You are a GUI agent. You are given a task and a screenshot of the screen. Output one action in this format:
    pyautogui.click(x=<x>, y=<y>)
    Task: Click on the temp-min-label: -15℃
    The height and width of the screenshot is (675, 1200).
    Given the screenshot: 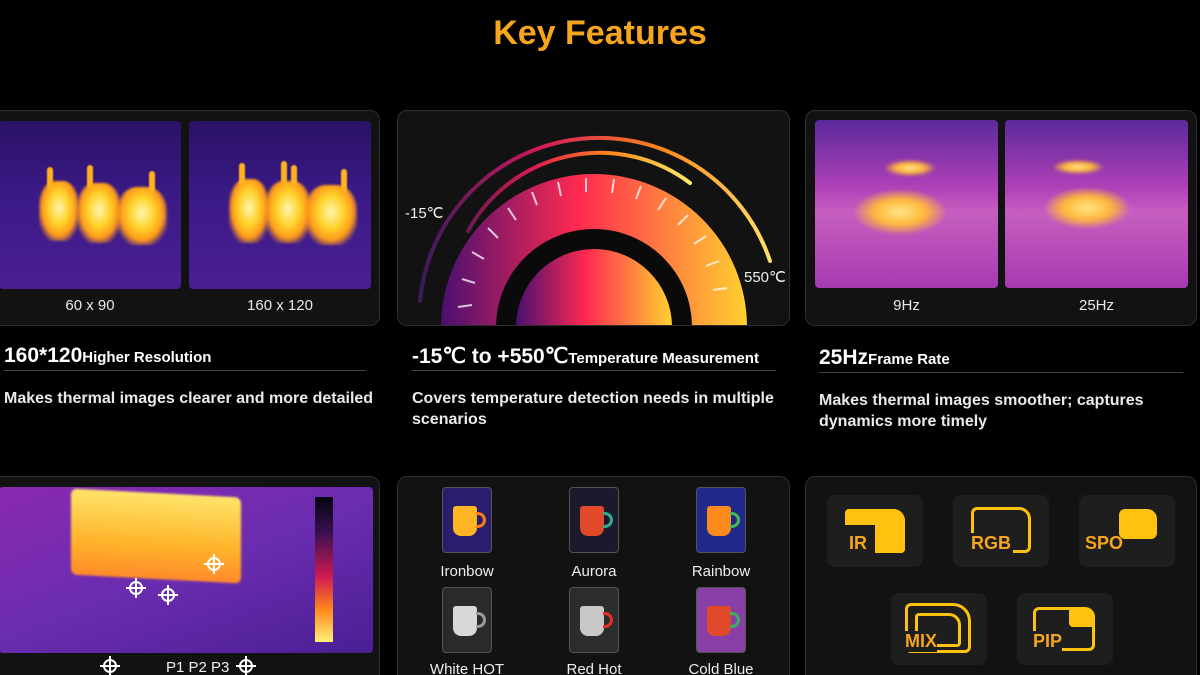 What is the action you would take?
    pyautogui.click(x=424, y=213)
    